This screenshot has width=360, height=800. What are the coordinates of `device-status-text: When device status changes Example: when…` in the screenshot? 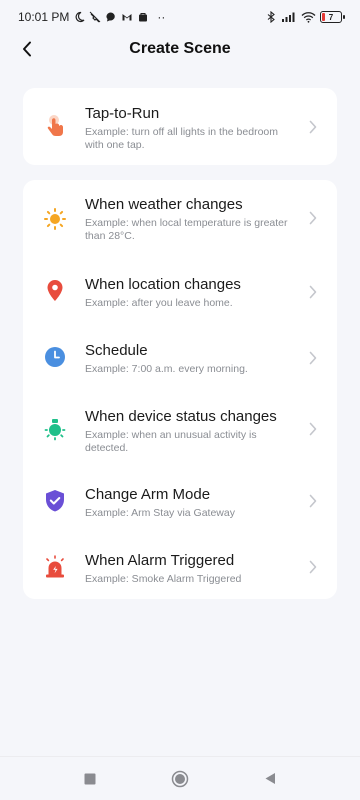 It's located at (192, 431).